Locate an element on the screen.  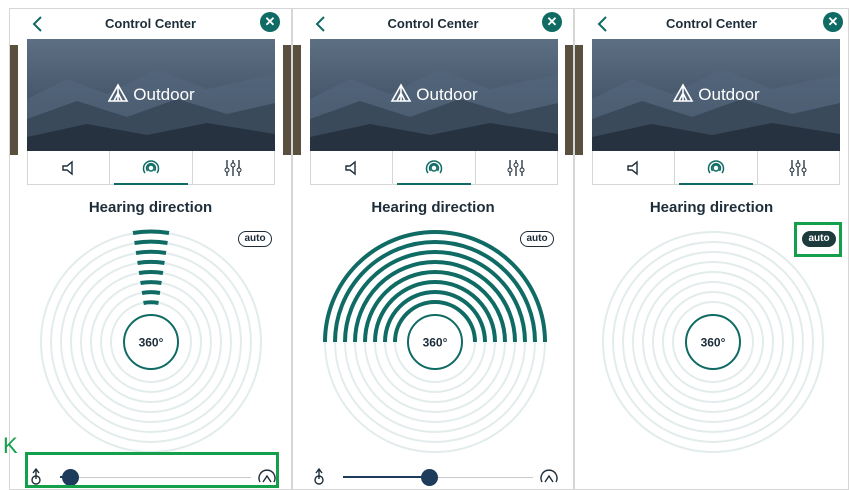
highlight-box-auto is located at coordinates (818, 239).